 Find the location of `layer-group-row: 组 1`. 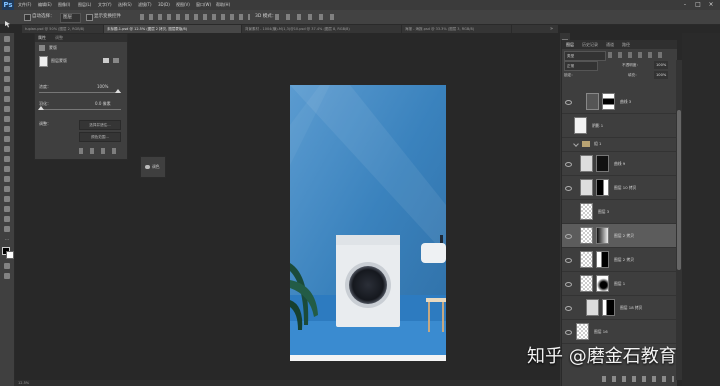

layer-group-row: 组 1 is located at coordinates (619, 145).